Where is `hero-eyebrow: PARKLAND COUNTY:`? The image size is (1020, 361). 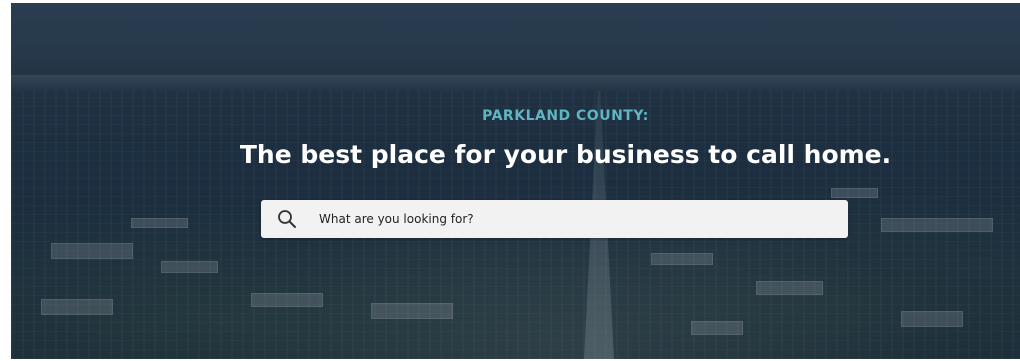 hero-eyebrow: PARKLAND COUNTY: is located at coordinates (565, 116).